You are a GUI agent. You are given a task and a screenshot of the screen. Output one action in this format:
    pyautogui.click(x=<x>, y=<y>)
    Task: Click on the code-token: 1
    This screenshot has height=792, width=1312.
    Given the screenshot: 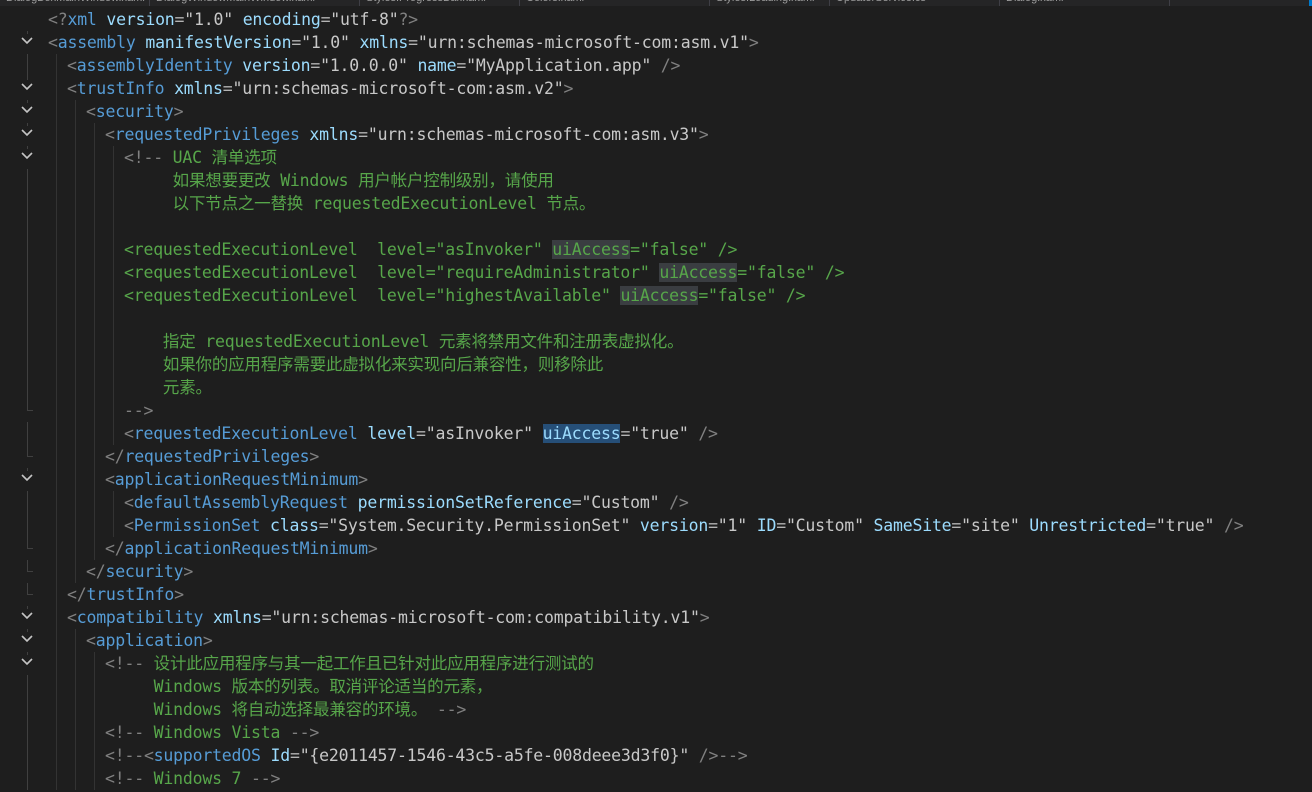 What is the action you would take?
    pyautogui.click(x=732, y=525)
    